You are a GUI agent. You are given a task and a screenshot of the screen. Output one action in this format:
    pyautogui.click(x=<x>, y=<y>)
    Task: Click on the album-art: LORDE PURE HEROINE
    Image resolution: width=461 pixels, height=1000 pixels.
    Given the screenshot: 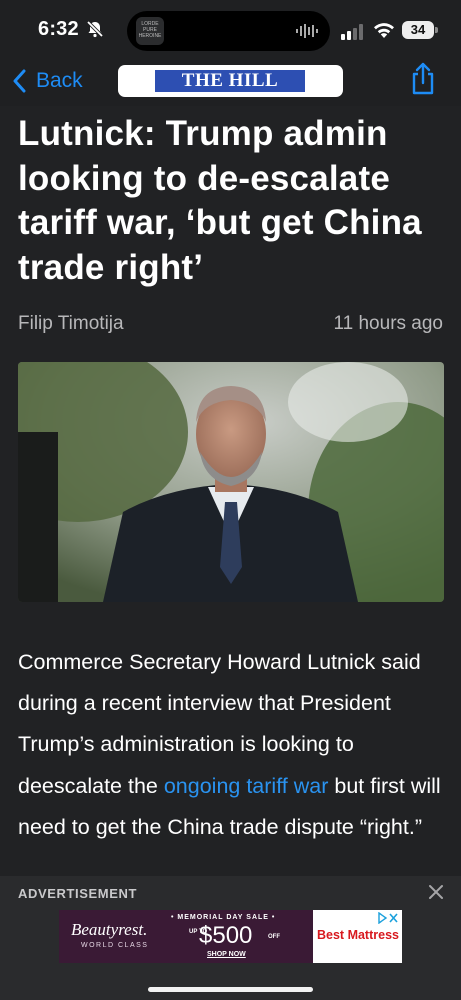 What is the action you would take?
    pyautogui.click(x=150, y=31)
    